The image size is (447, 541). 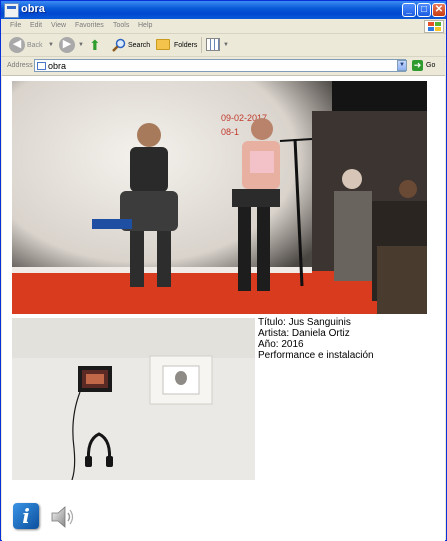 What do you see at coordinates (121, 25) in the screenshot?
I see `menu-tools: Tools` at bounding box center [121, 25].